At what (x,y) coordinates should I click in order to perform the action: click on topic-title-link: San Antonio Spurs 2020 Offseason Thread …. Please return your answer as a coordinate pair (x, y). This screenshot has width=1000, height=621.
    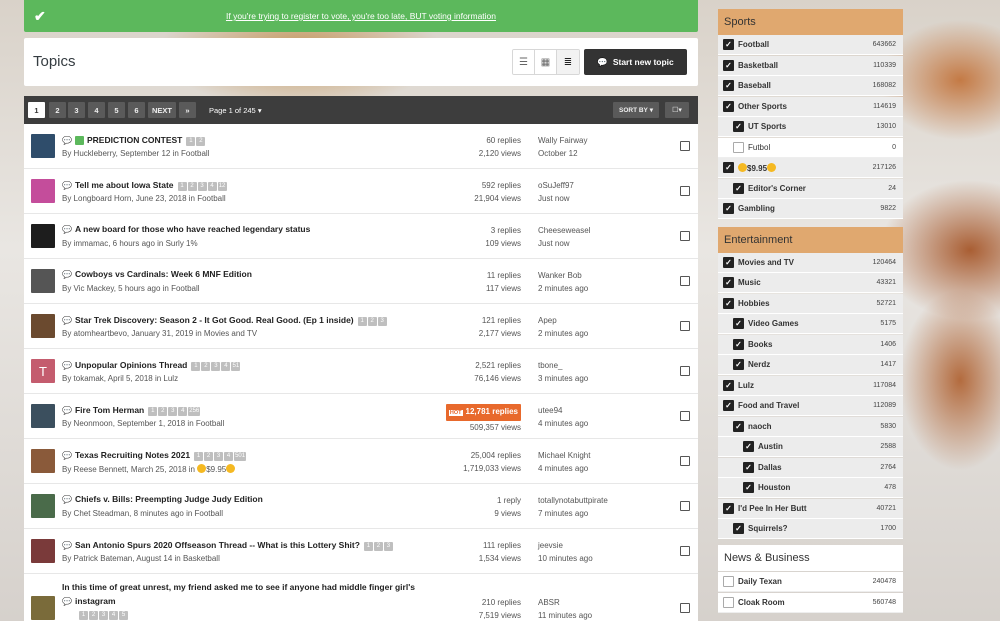
    Looking at the image, I should click on (217, 545).